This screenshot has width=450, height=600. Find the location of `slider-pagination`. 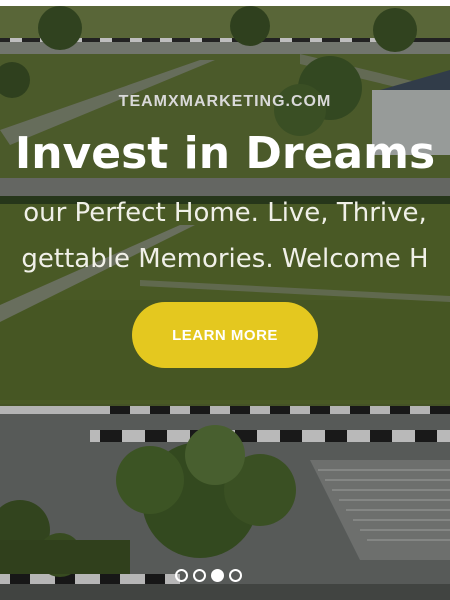

slider-pagination is located at coordinates (208, 575).